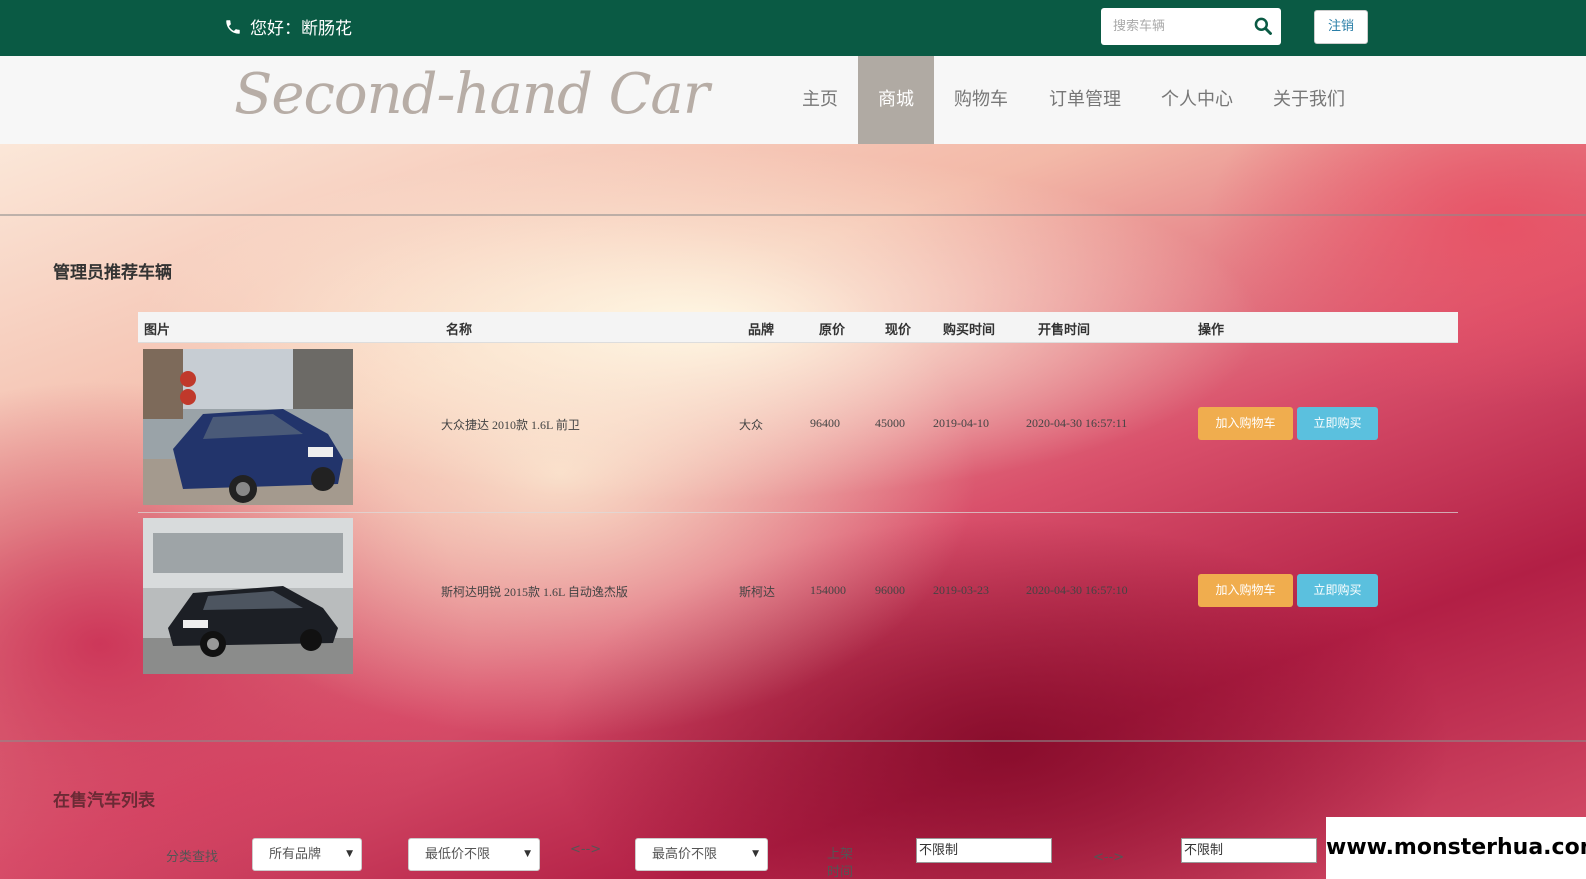 This screenshot has width=1586, height=879. Describe the element at coordinates (295, 854) in the screenshot. I see `brand-select-value: 所有品牌` at that location.